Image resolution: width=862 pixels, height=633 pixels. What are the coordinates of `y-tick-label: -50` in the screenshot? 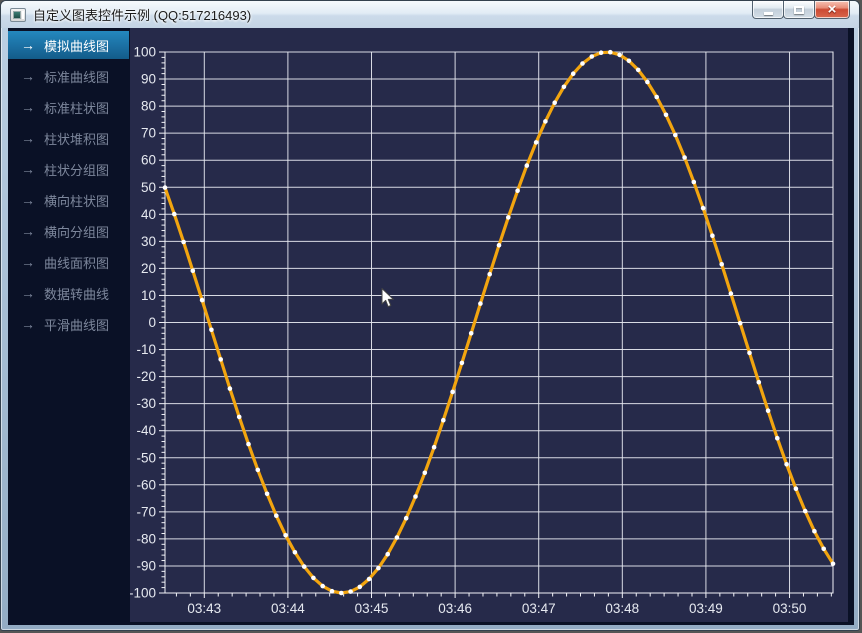 It's located at (146, 457).